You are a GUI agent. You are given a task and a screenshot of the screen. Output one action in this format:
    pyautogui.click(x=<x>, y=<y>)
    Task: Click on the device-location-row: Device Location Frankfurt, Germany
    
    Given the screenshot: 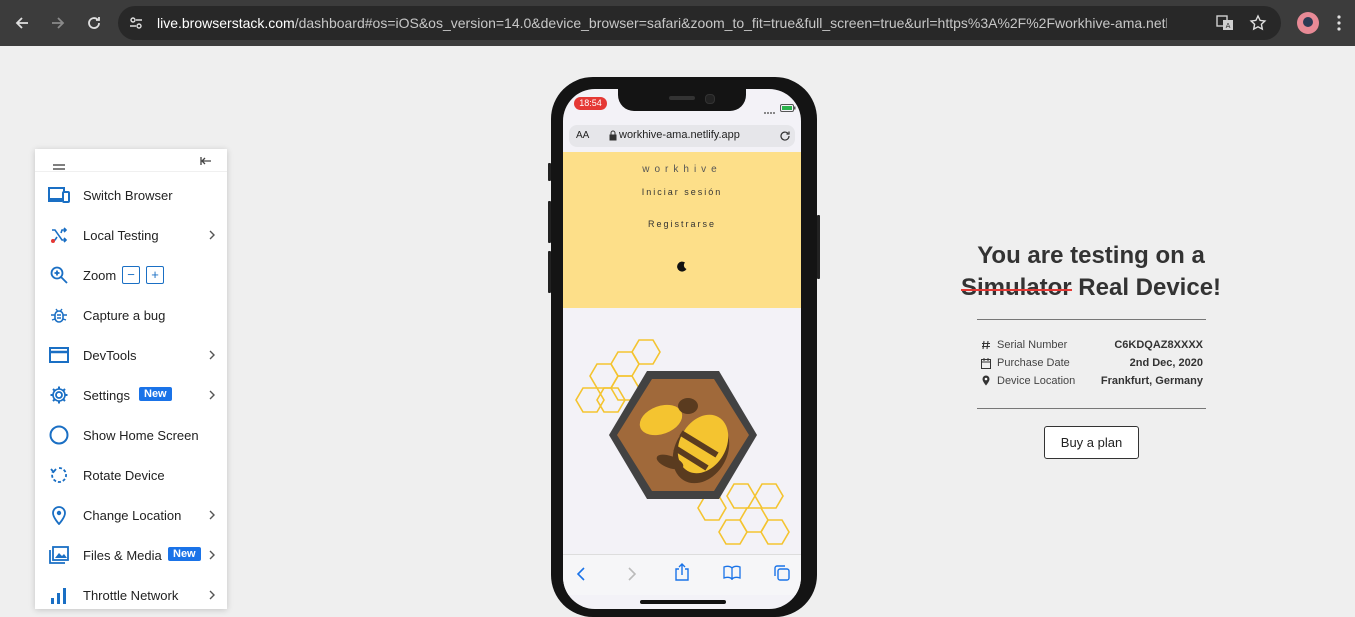 What is the action you would take?
    pyautogui.click(x=1092, y=382)
    